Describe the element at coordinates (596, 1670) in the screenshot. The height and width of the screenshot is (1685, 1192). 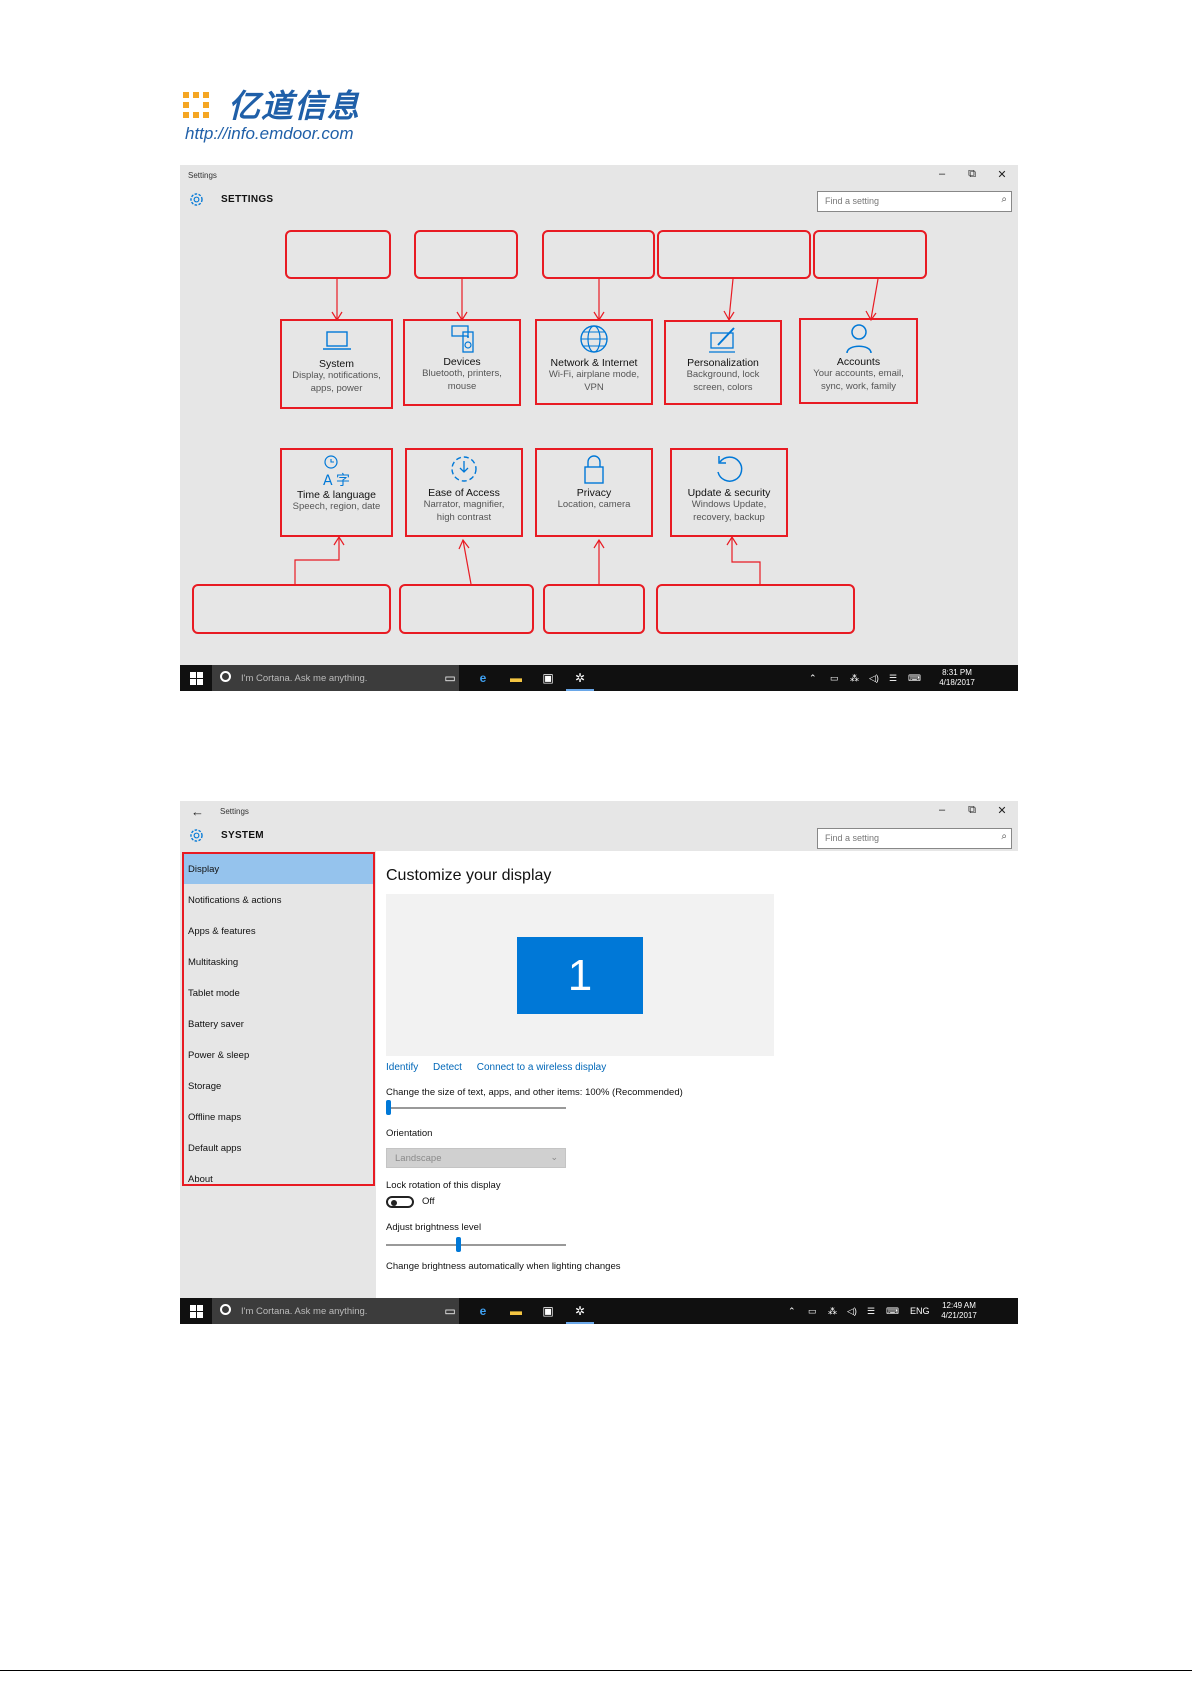
I see `page-footer-rule` at that location.